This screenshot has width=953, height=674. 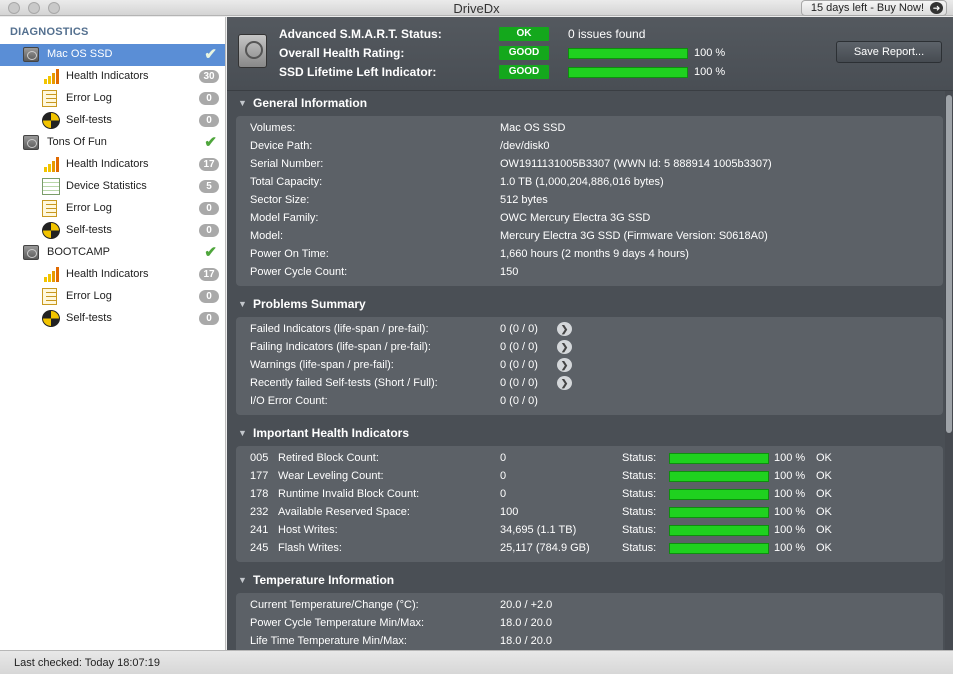 I want to click on indicator-value: 34,695 (1.1 TB), so click(x=538, y=530).